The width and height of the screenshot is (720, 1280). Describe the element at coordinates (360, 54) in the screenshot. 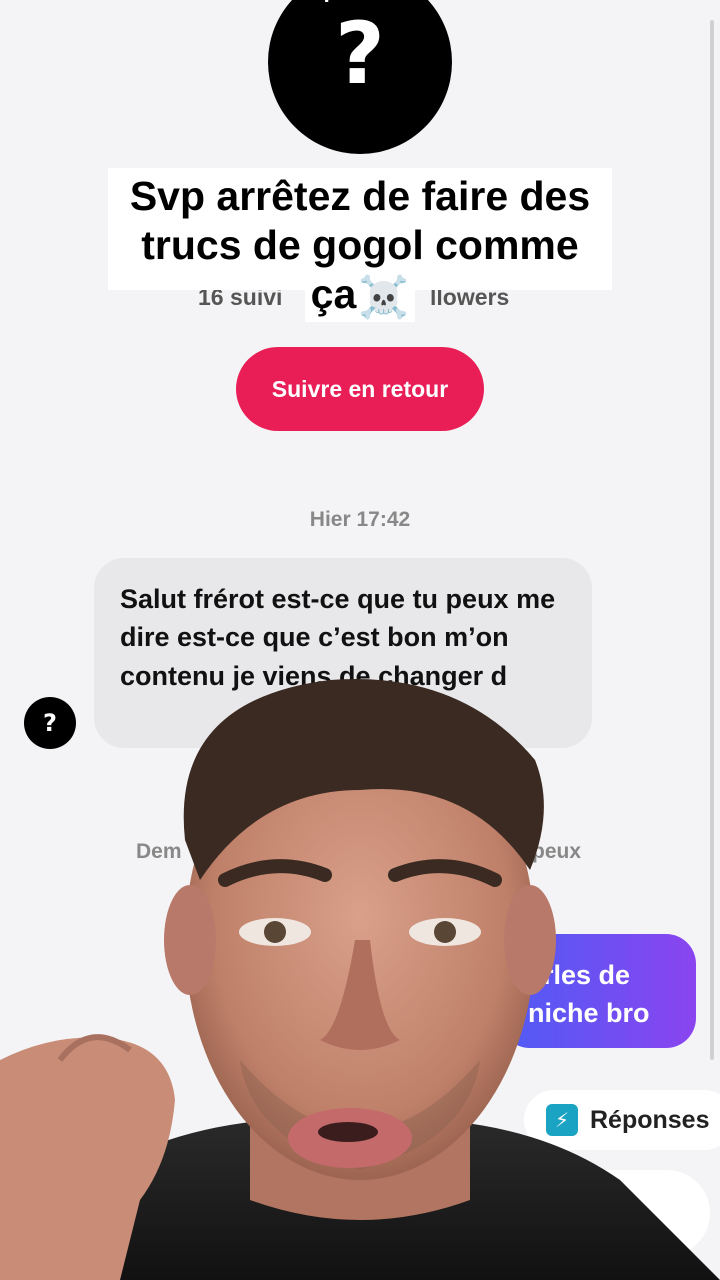

I see `avatar-glyph: ?` at that location.